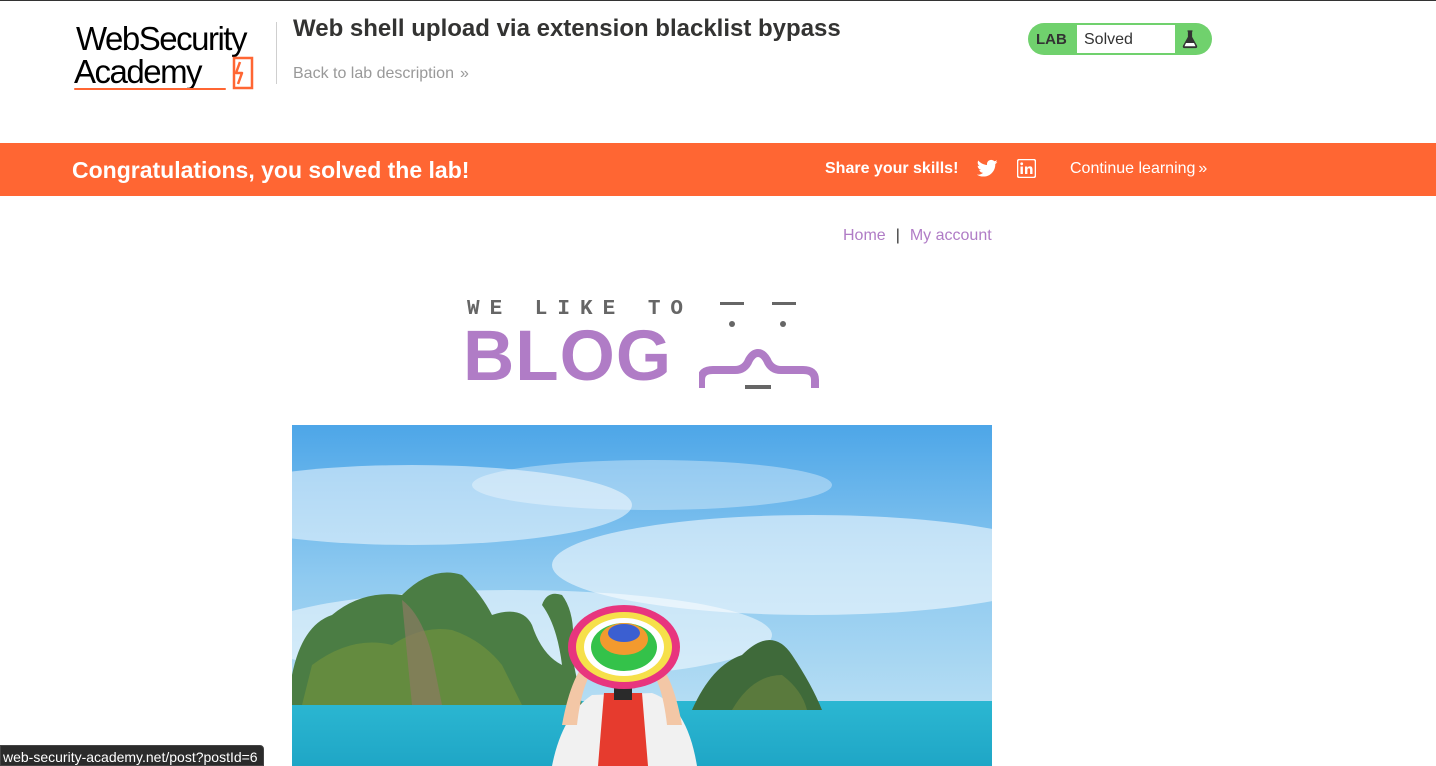 Image resolution: width=1436 pixels, height=766 pixels. What do you see at coordinates (132, 755) in the screenshot?
I see `status-bar-url: web-security-academy.net/post?postId=6` at bounding box center [132, 755].